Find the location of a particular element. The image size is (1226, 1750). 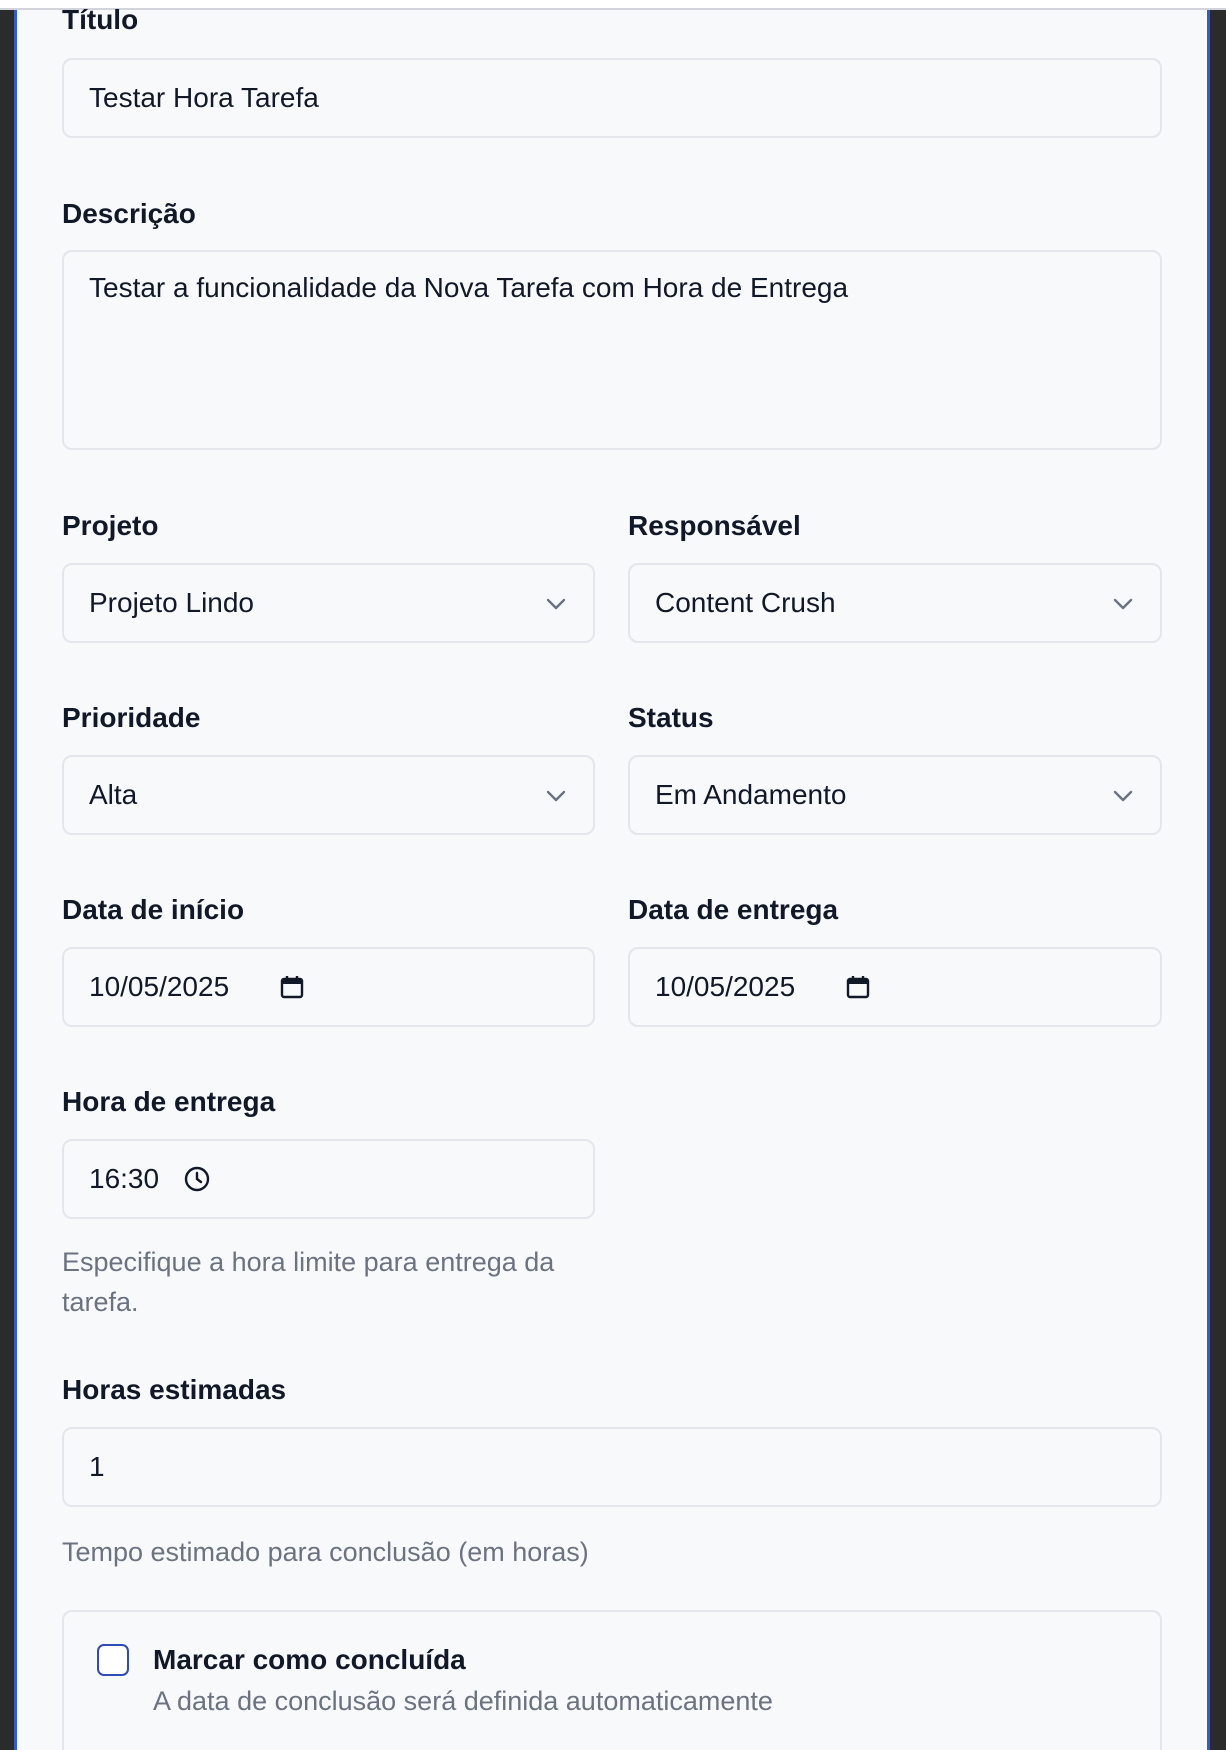

window-top-edge is located at coordinates (613, 5).